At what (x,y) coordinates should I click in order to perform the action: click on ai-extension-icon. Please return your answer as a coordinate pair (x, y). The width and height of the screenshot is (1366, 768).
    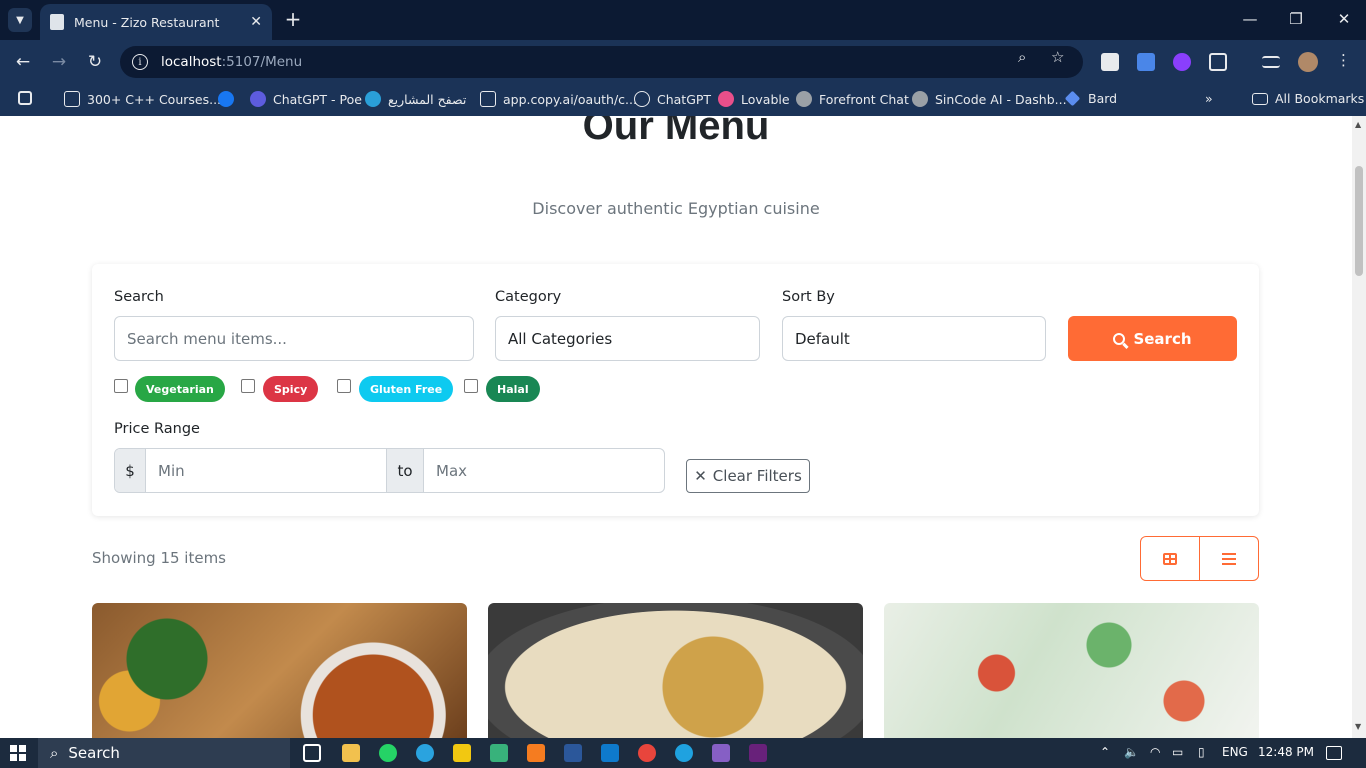
    Looking at the image, I should click on (1182, 62).